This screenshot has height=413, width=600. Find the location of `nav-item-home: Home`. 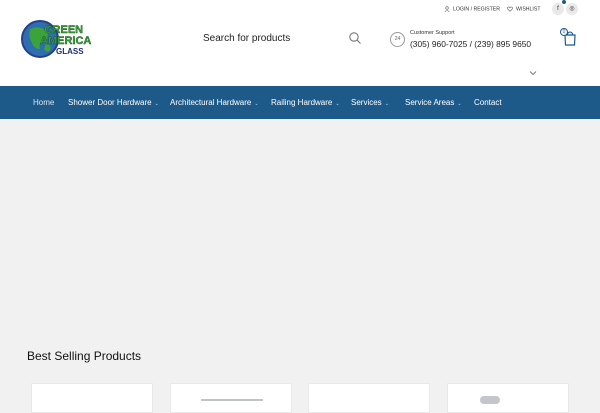

nav-item-home: Home is located at coordinates (43, 102).